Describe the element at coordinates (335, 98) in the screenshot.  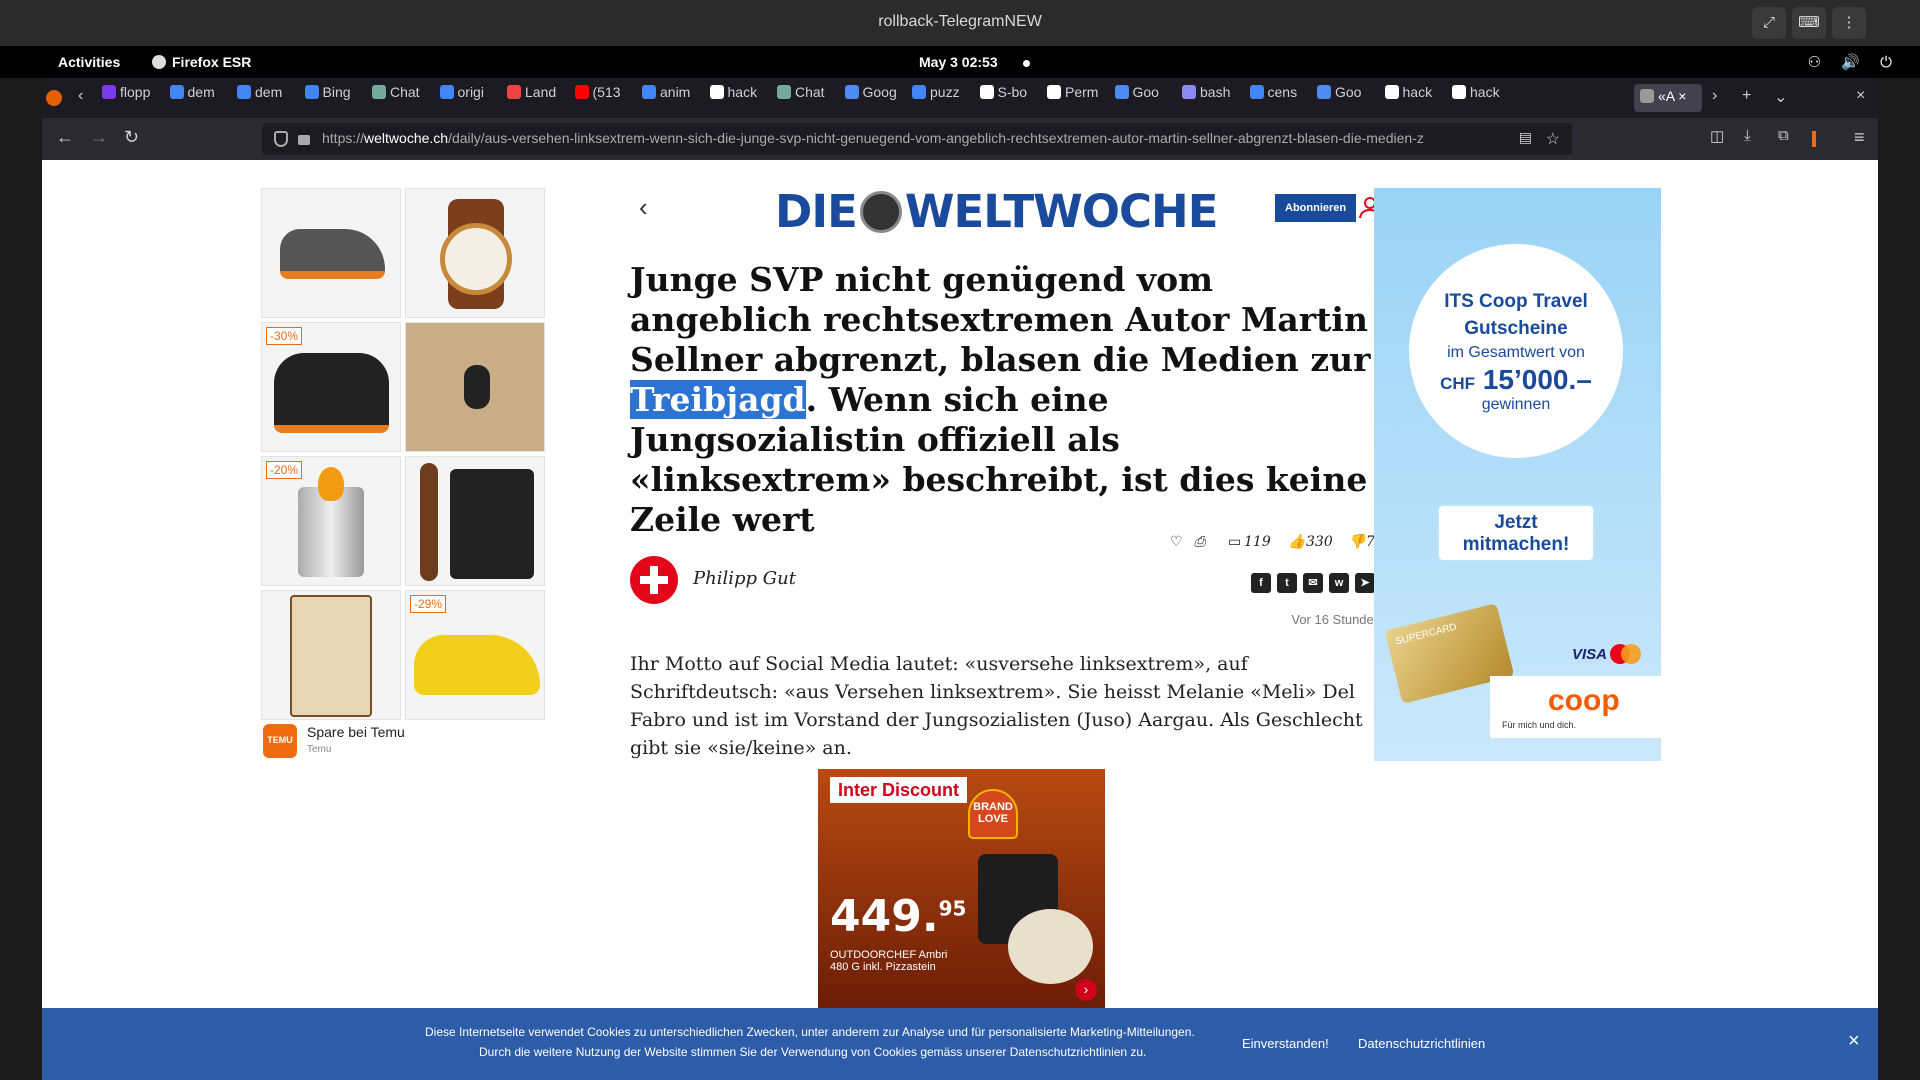
I see `tab: Bing` at that location.